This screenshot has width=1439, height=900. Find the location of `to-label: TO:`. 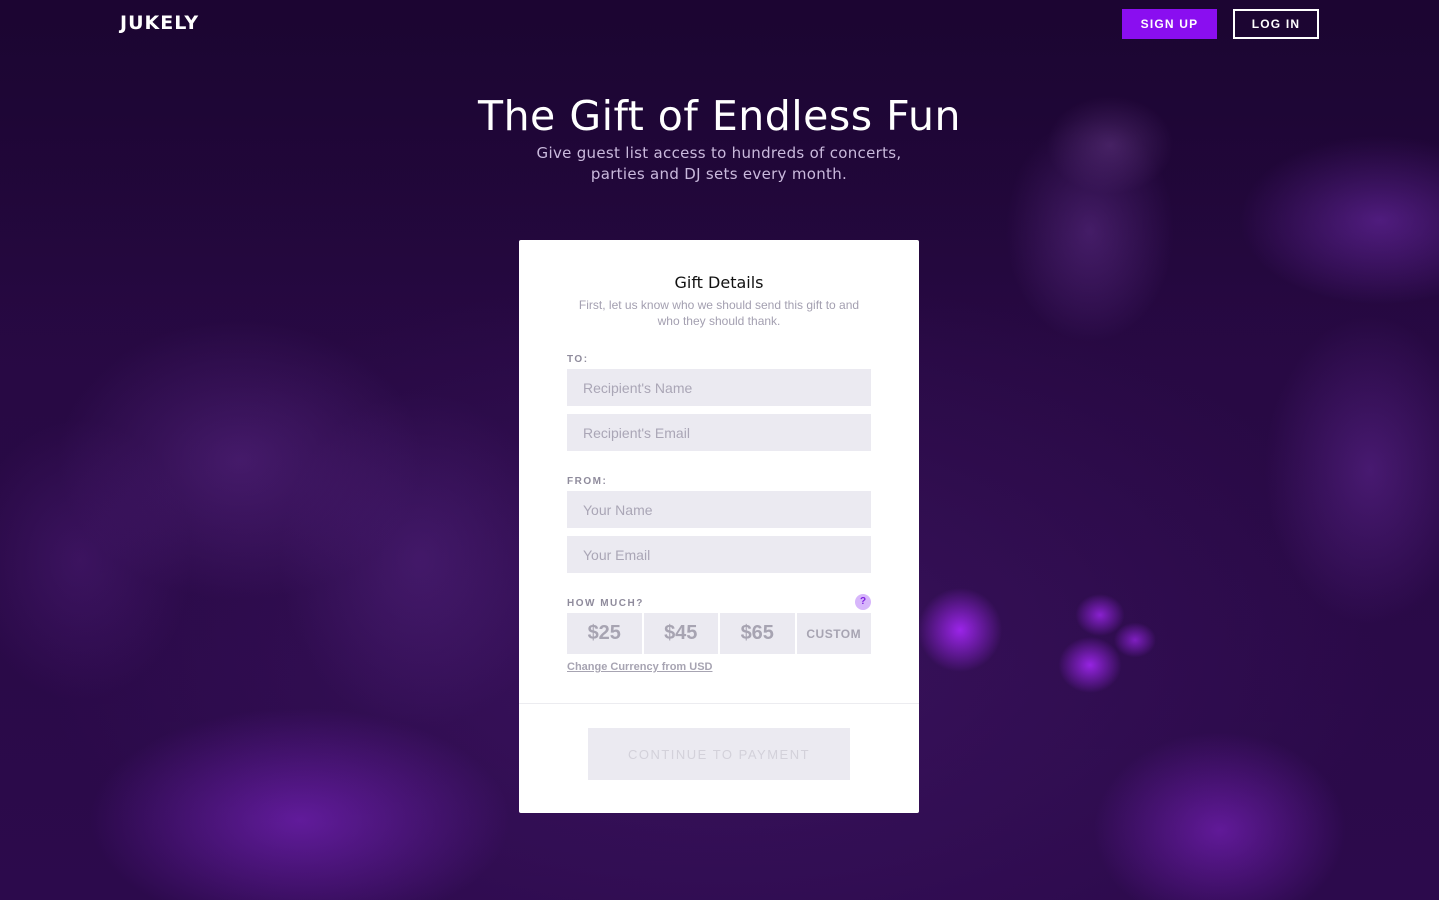

to-label: TO: is located at coordinates (578, 359).